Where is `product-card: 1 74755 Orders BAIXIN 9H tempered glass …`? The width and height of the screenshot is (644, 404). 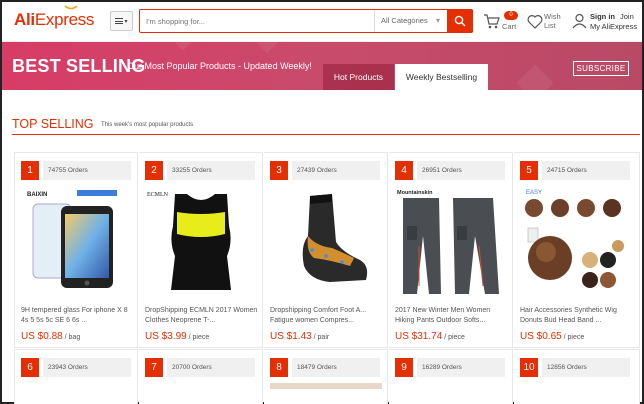
product-card: 1 74755 Orders BAIXIN 9H tempered glass … is located at coordinates (76, 250).